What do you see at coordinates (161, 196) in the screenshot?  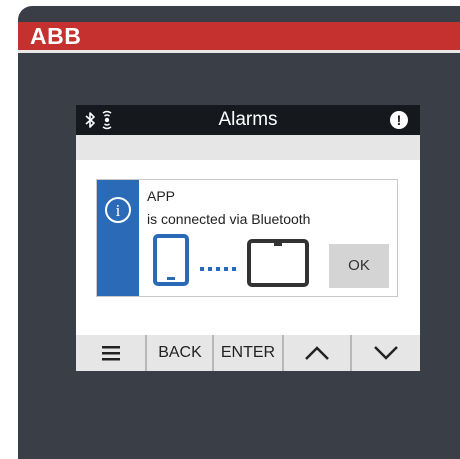 I see `dialog-title: APP` at bounding box center [161, 196].